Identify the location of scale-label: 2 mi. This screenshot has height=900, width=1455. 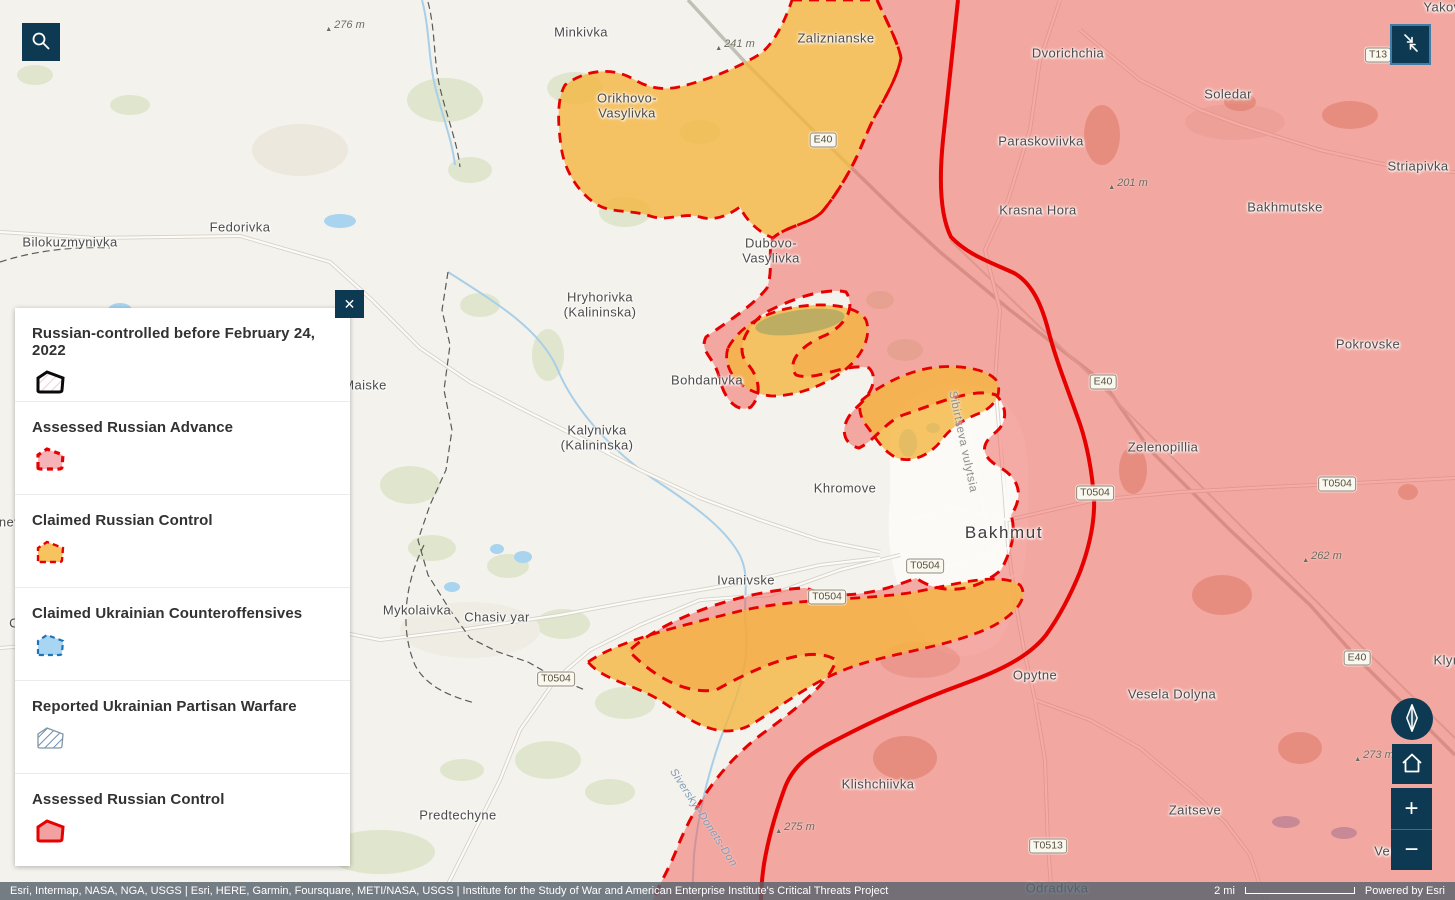
(1224, 891).